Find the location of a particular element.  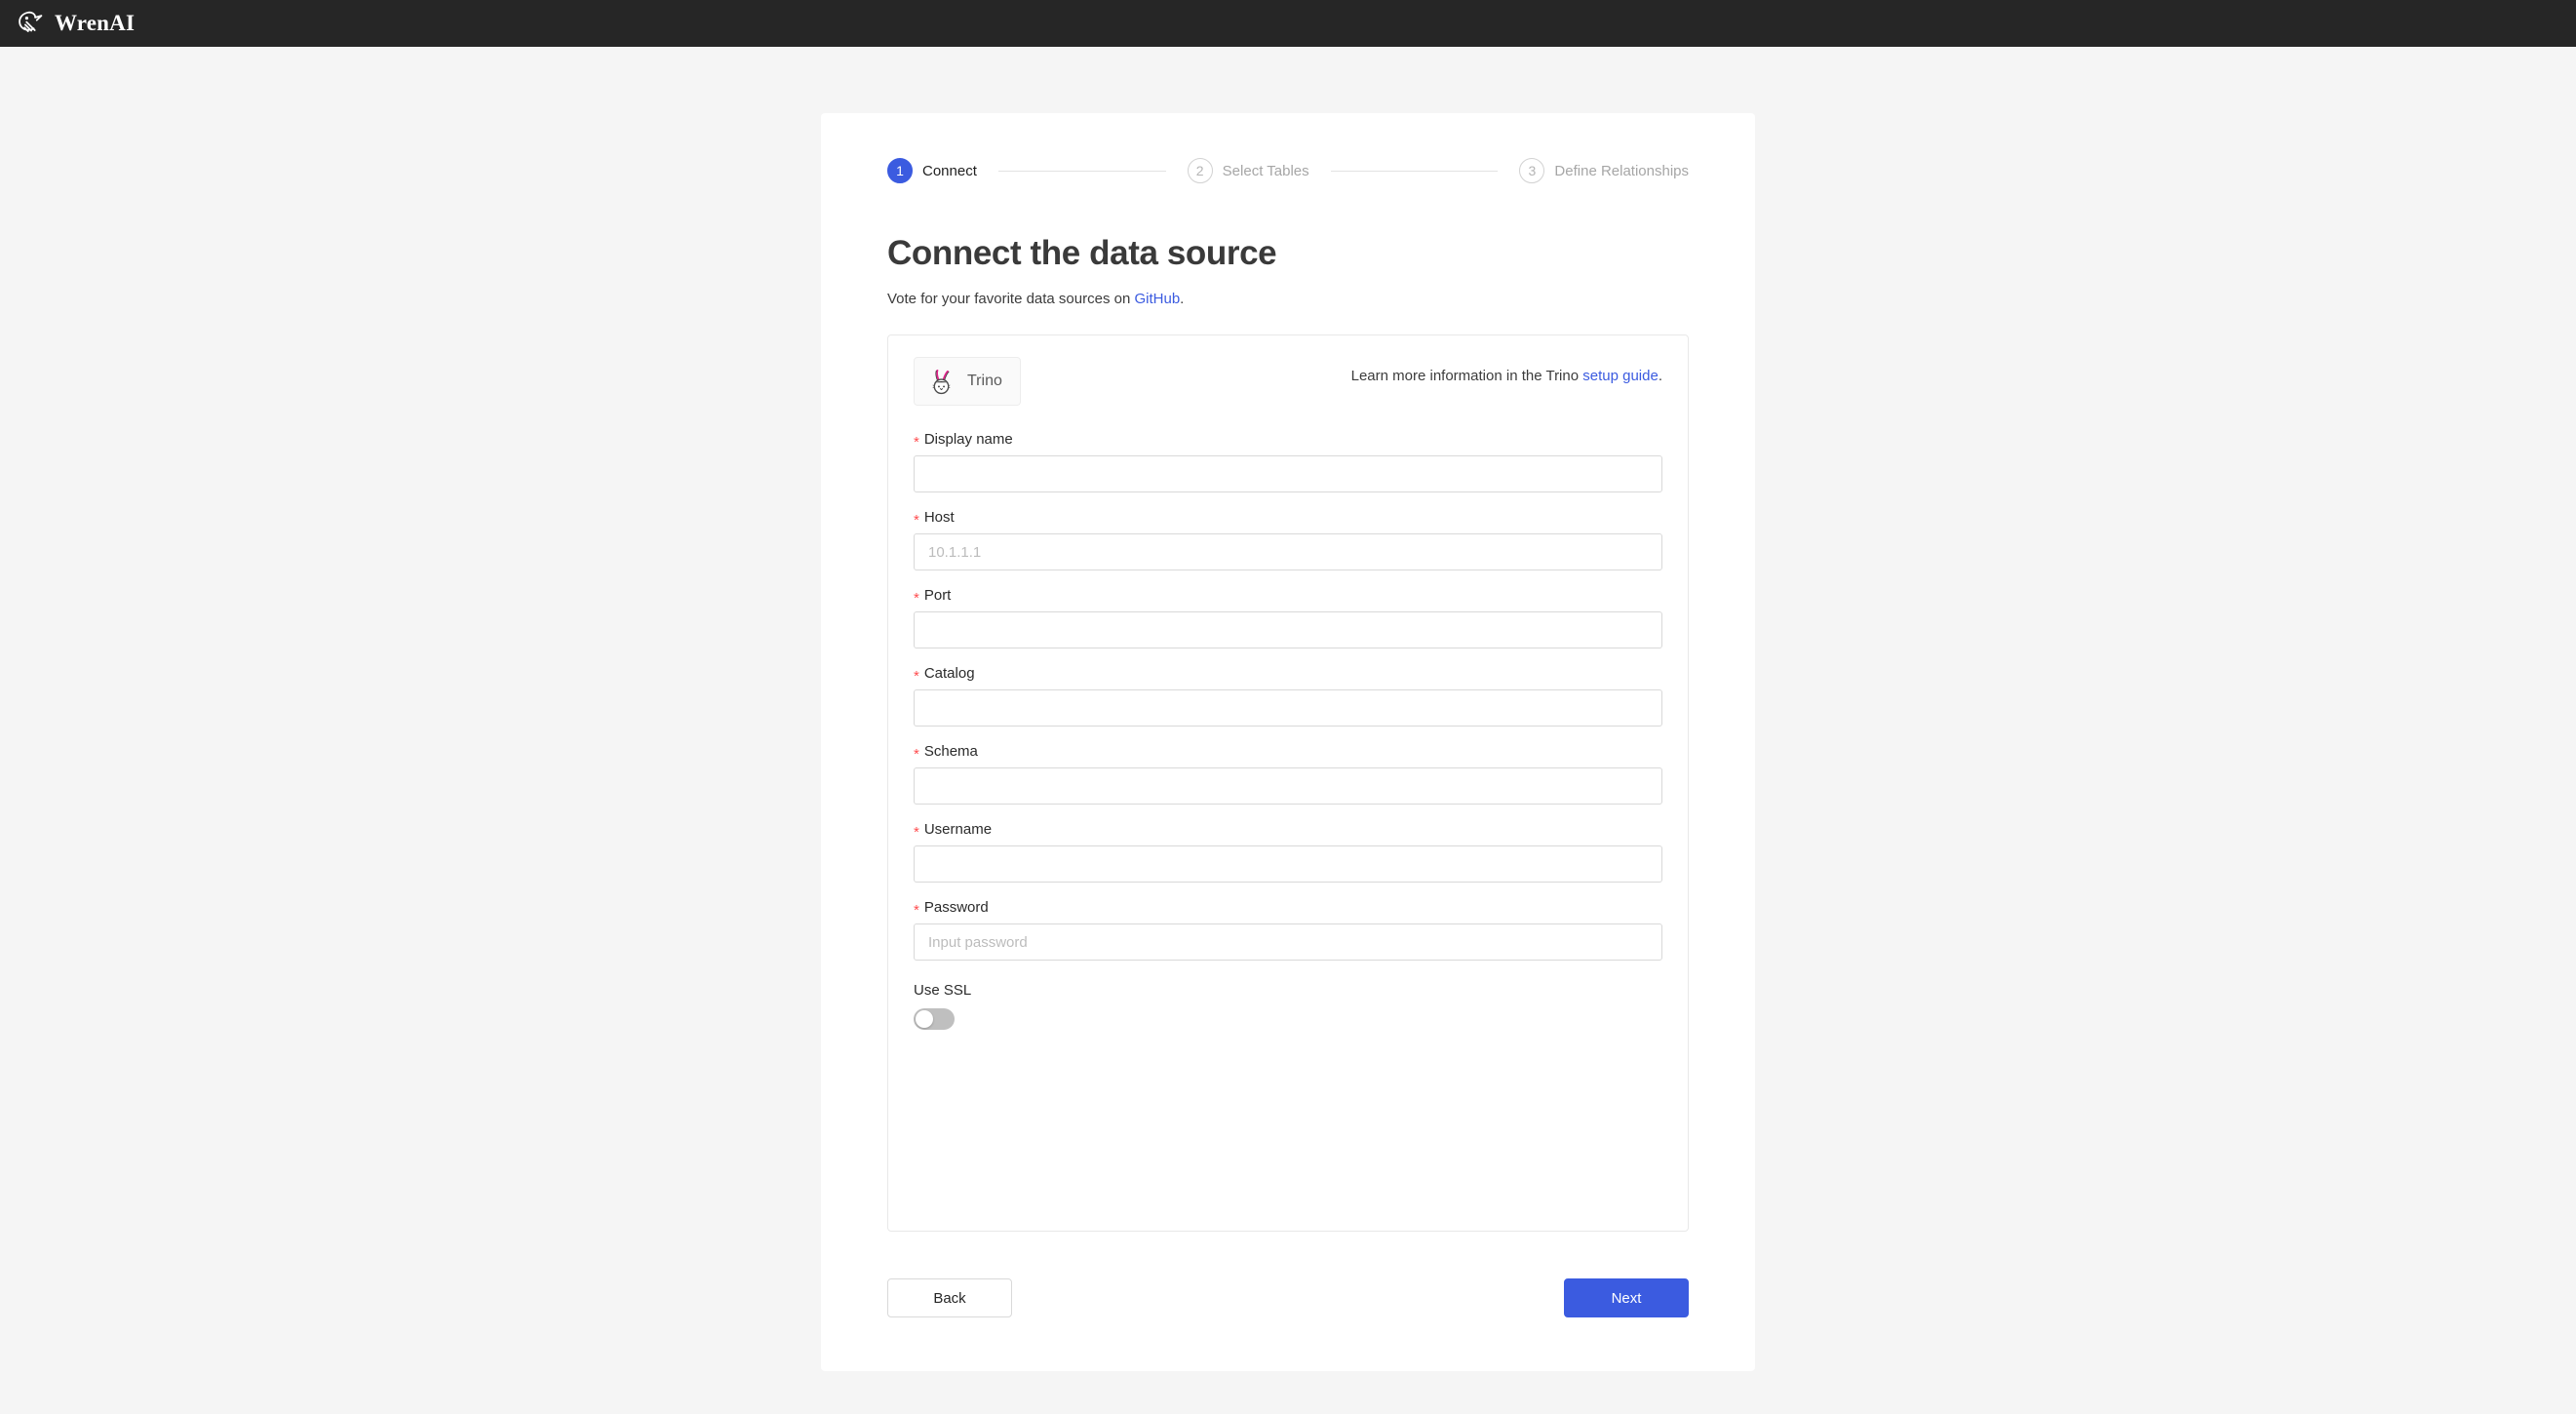

label-username: * Username is located at coordinates (1288, 831).